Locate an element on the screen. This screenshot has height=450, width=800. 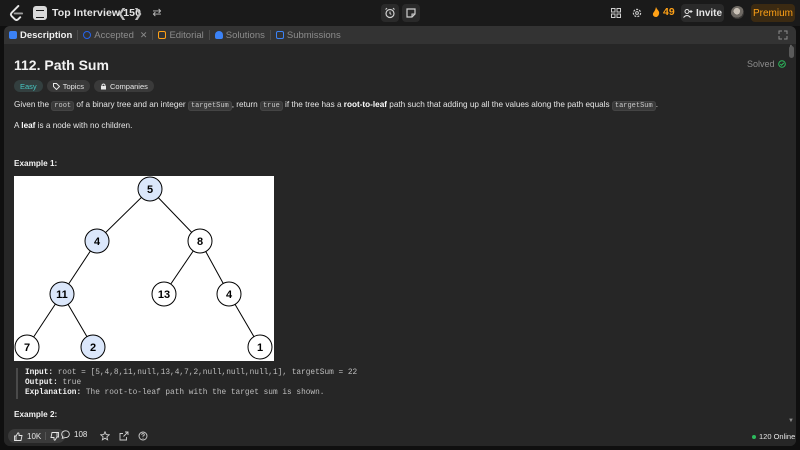
output-label: Output: is located at coordinates (41, 383).